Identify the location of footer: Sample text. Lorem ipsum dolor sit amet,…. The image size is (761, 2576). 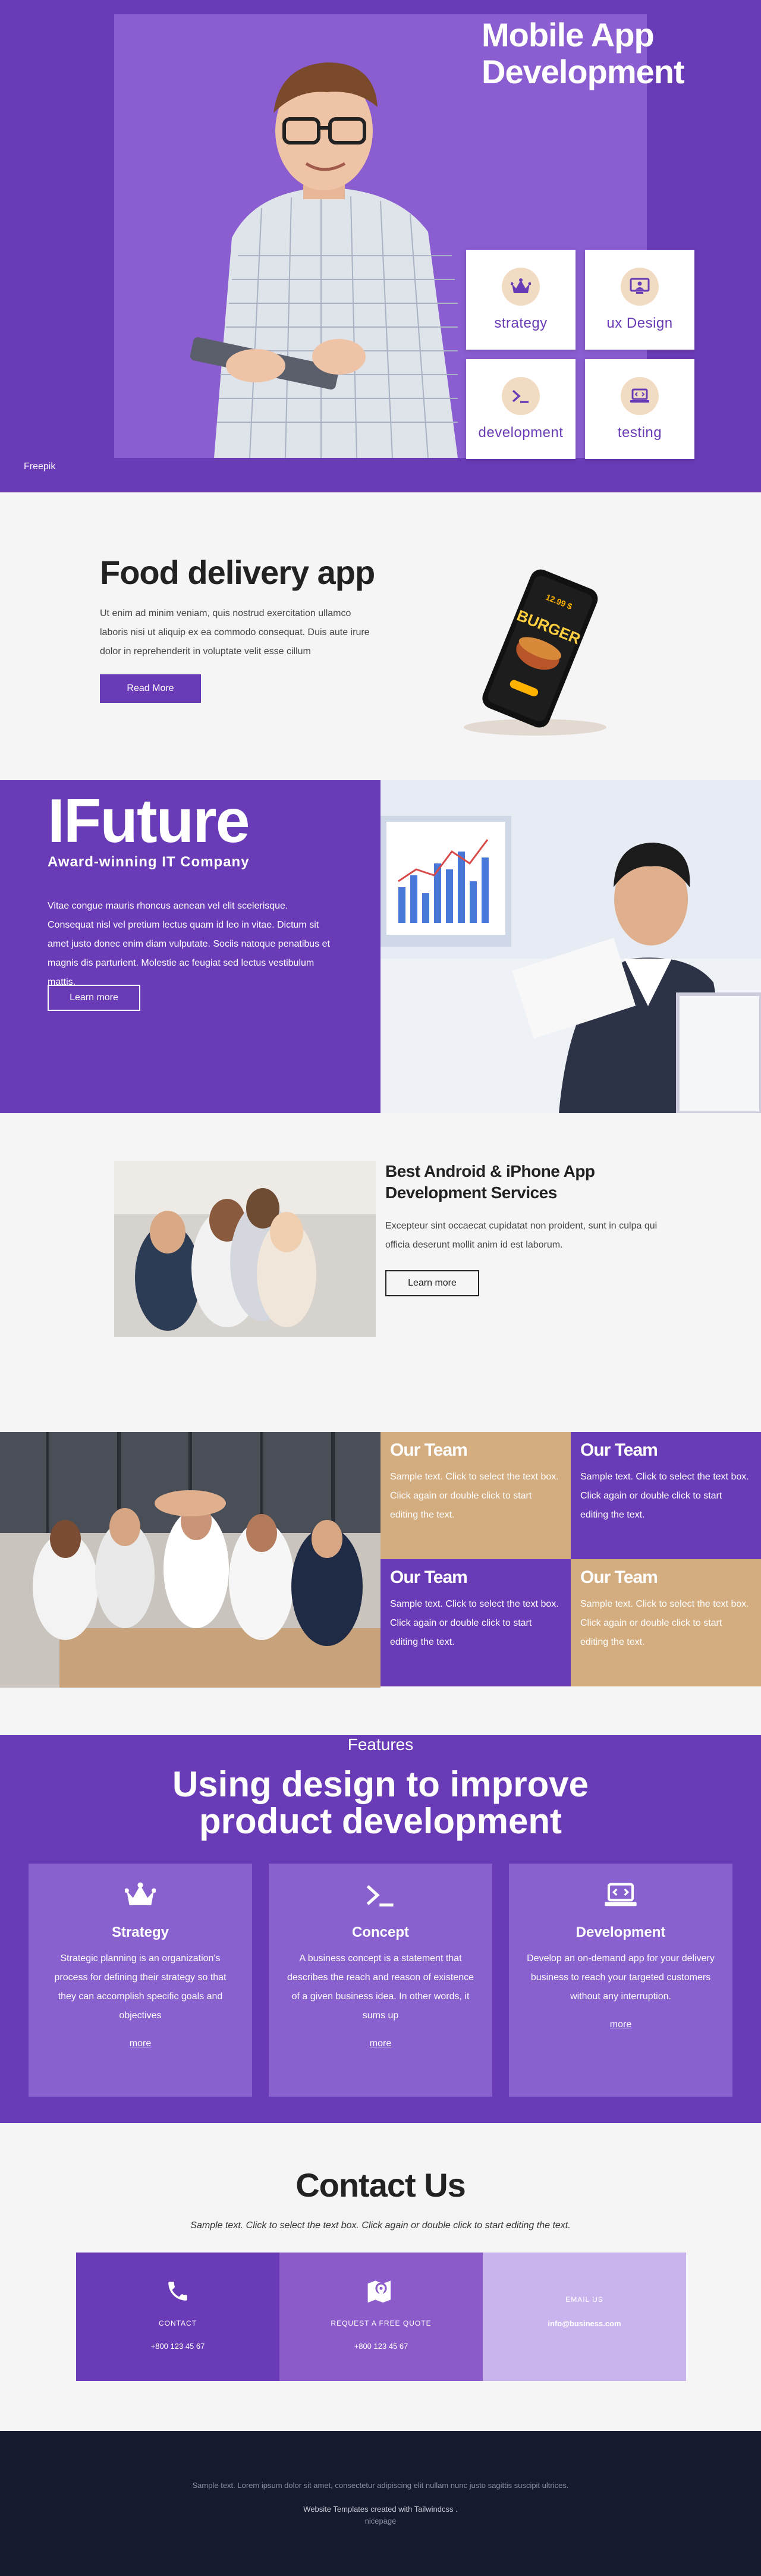
(380, 2503).